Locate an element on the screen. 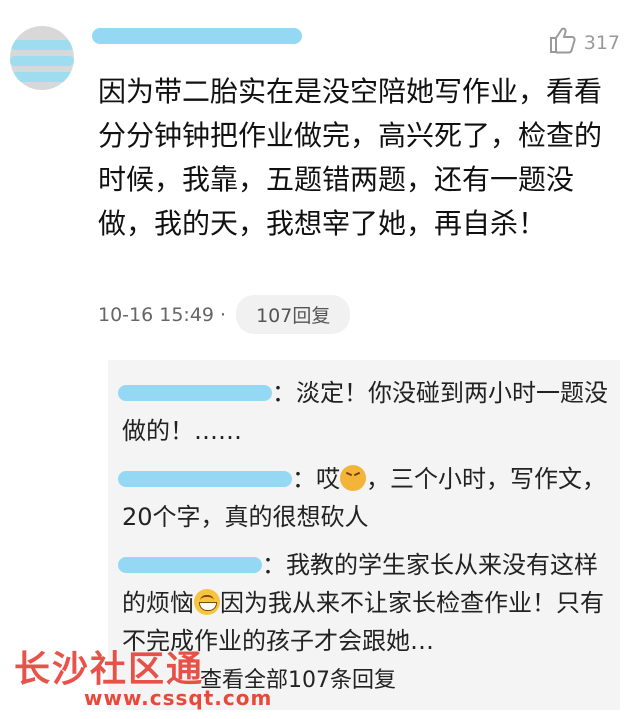 This screenshot has width=640, height=719. like-count: 317 is located at coordinates (601, 42).